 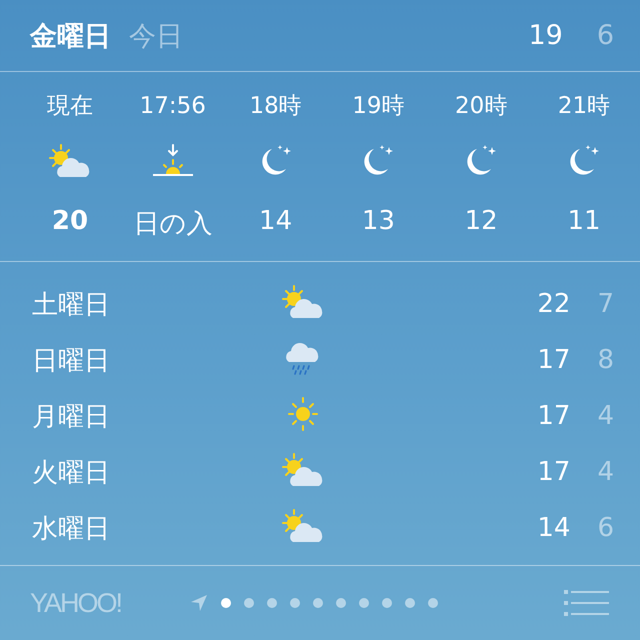 What do you see at coordinates (378, 106) in the screenshot?
I see `hour-label: 19時` at bounding box center [378, 106].